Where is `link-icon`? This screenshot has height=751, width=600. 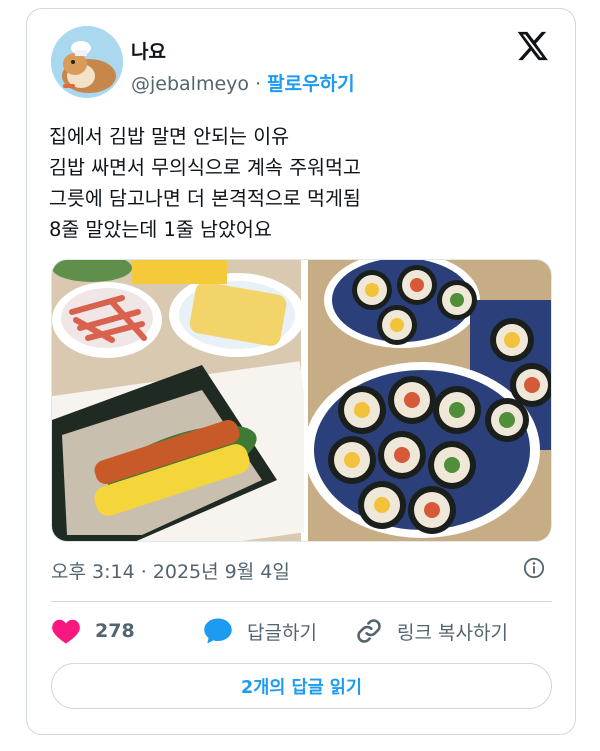
link-icon is located at coordinates (369, 631).